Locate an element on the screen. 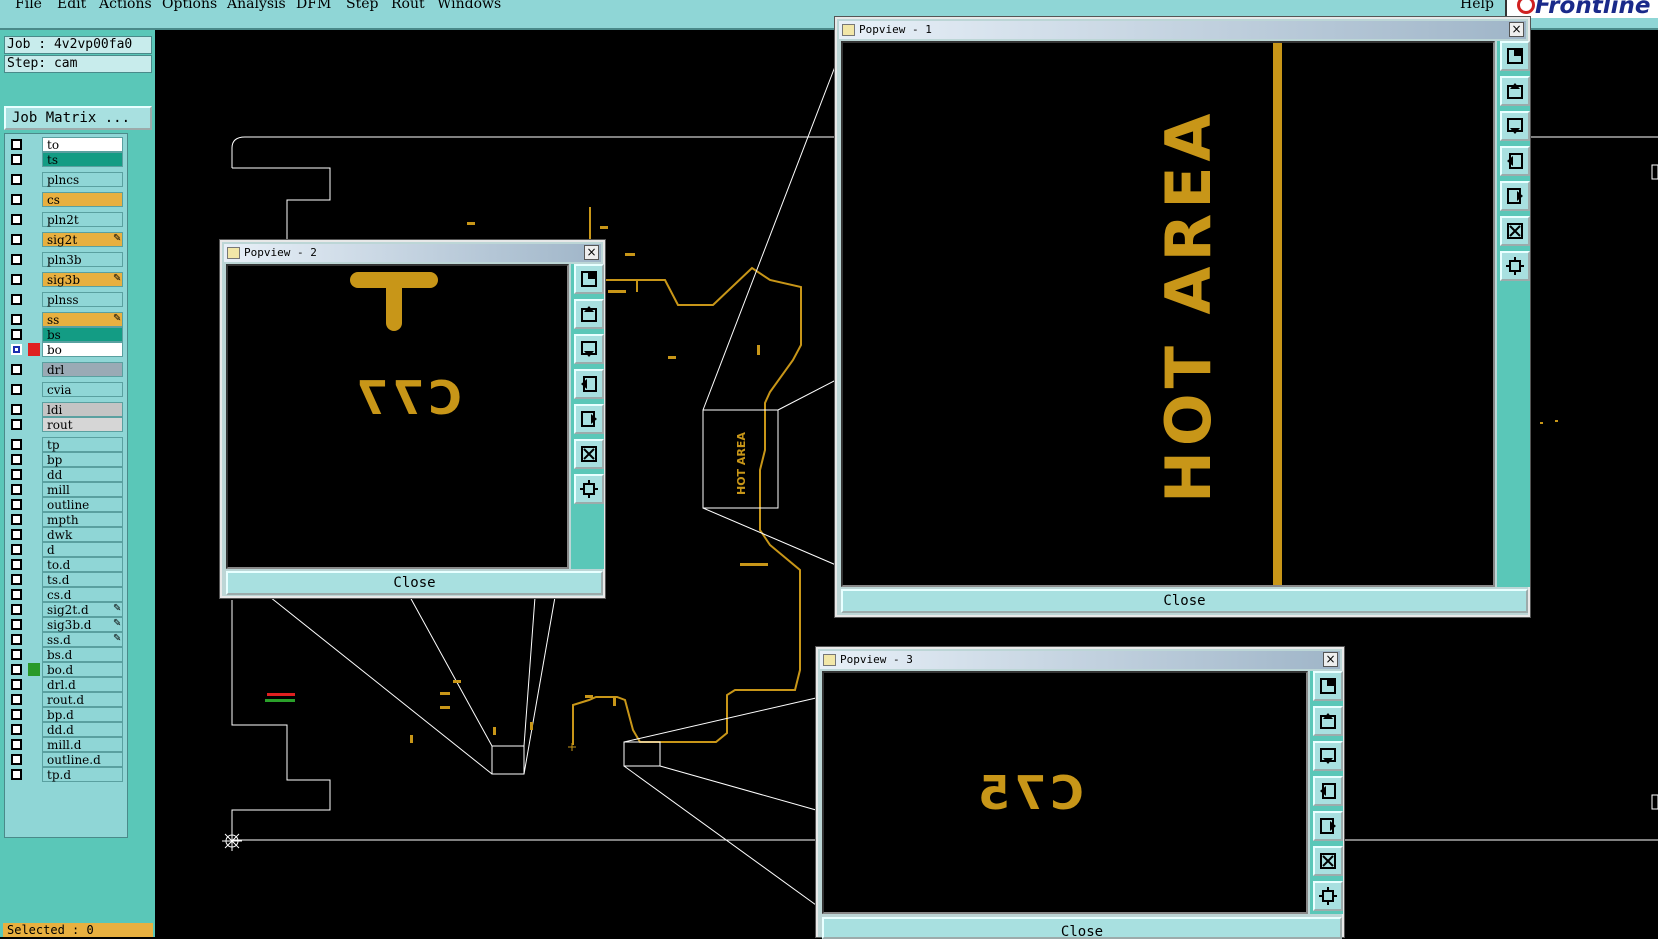  menu-options: Options is located at coordinates (189, 6).